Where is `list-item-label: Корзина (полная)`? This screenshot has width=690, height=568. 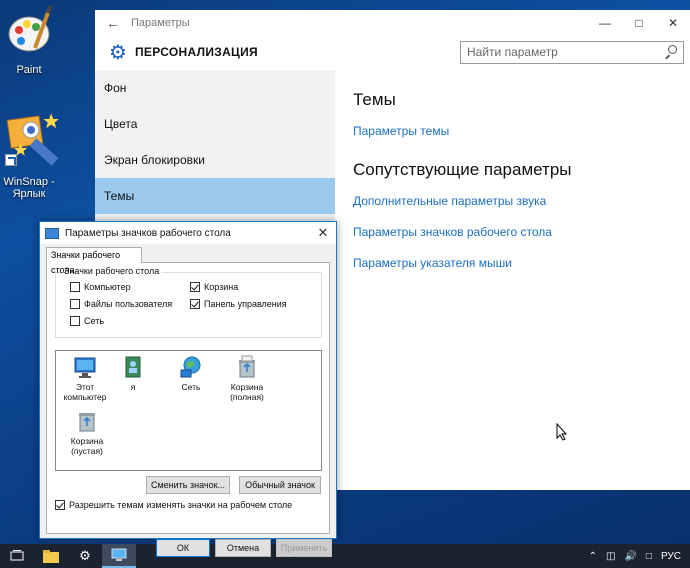 list-item-label: Корзина (полная) is located at coordinates (247, 392).